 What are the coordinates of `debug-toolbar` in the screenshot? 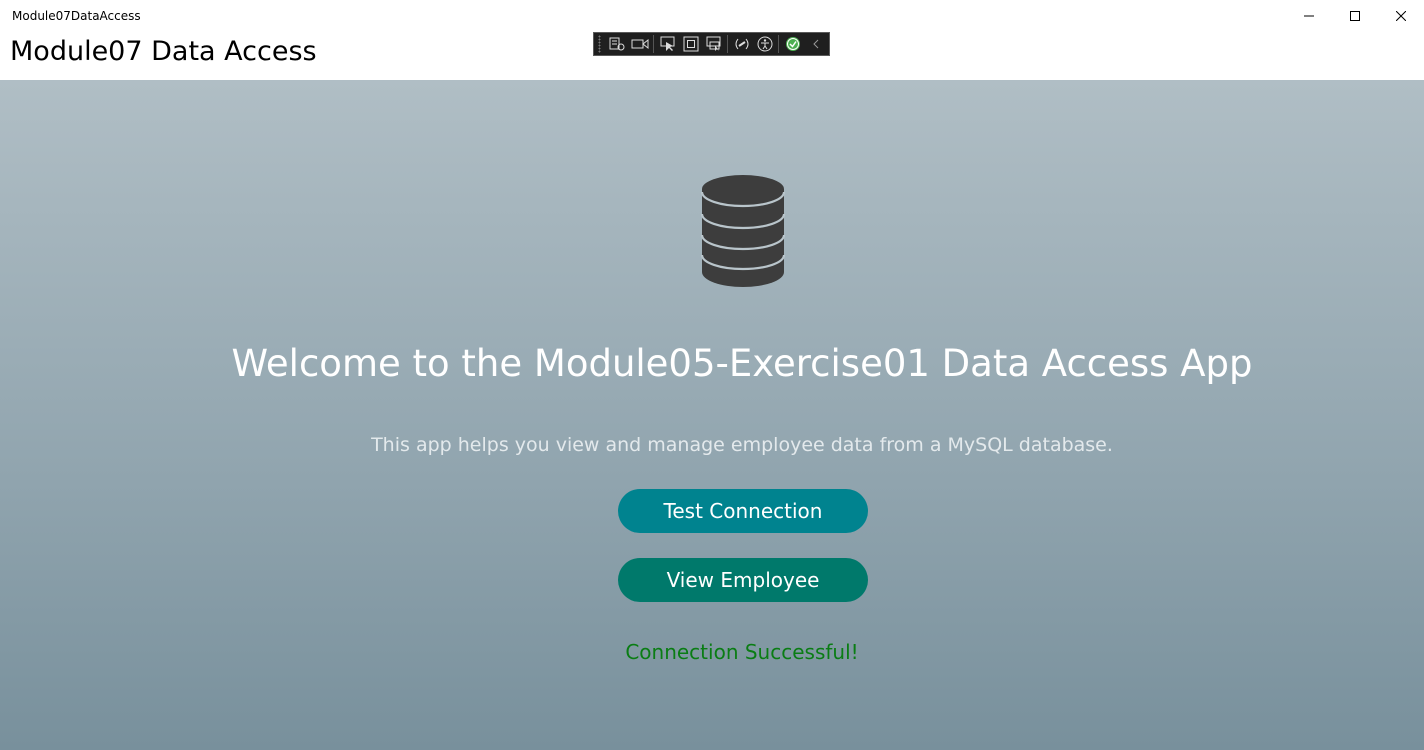 It's located at (711, 44).